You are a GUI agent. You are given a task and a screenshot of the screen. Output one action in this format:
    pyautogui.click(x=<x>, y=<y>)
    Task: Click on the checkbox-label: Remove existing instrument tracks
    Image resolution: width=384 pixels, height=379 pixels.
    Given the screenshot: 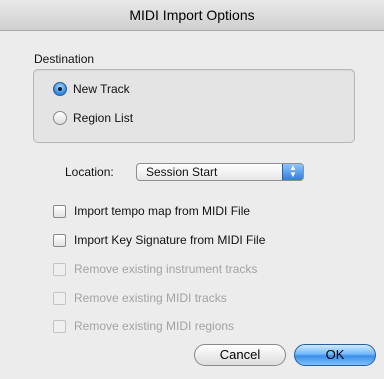 What is the action you would take?
    pyautogui.click(x=166, y=269)
    